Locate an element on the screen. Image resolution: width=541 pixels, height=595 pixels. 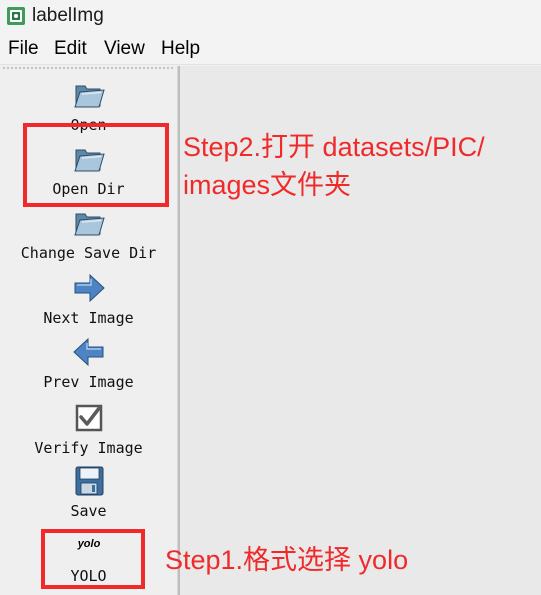
menu-bar: File Edit View Help is located at coordinates (270, 49).